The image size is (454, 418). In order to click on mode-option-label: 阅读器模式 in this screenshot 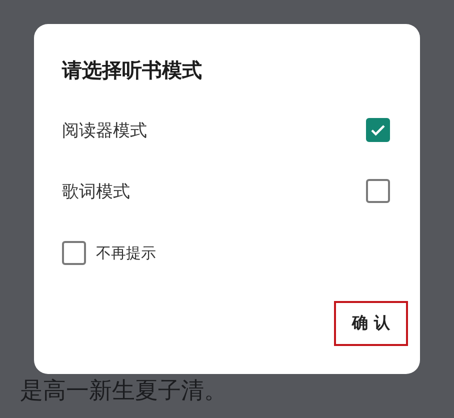, I will do `click(104, 131)`.